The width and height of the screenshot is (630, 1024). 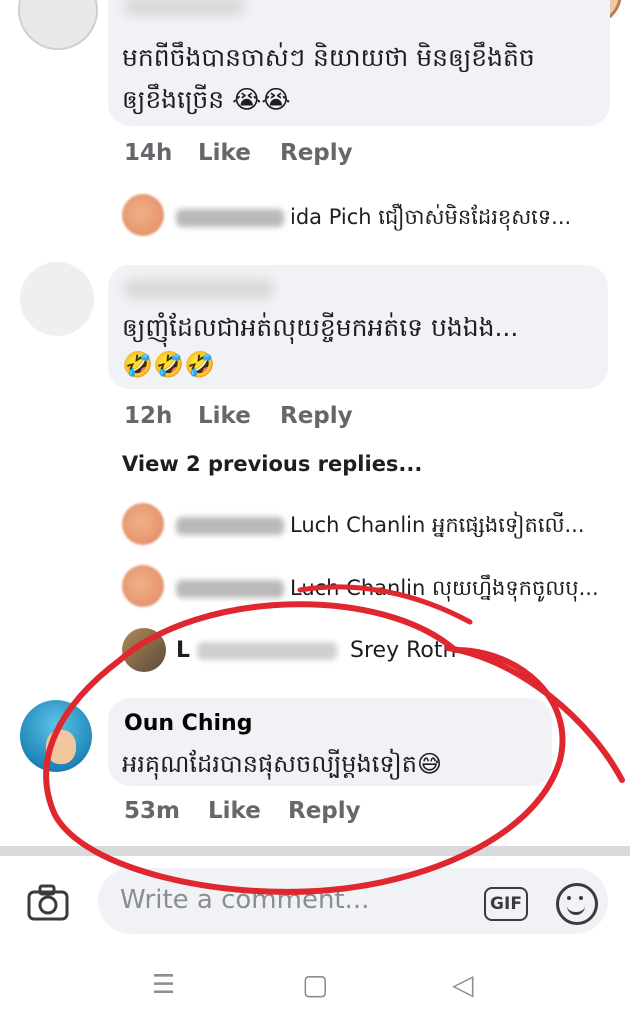 What do you see at coordinates (403, 650) in the screenshot?
I see `reply-mention: Srey Roth` at bounding box center [403, 650].